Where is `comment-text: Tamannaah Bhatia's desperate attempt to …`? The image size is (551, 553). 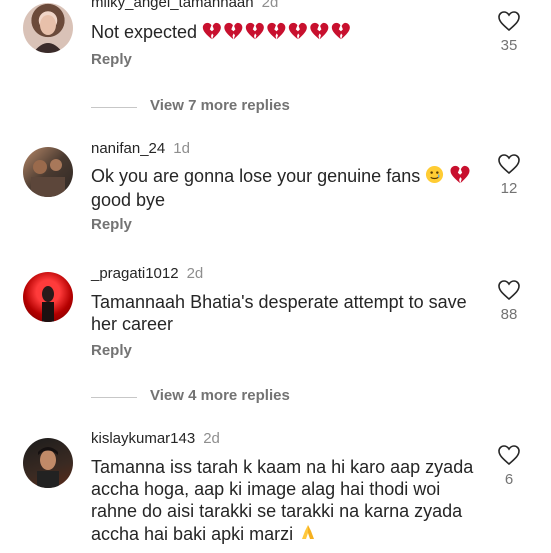 comment-text: Tamannaah Bhatia's desperate attempt to … is located at coordinates (279, 313).